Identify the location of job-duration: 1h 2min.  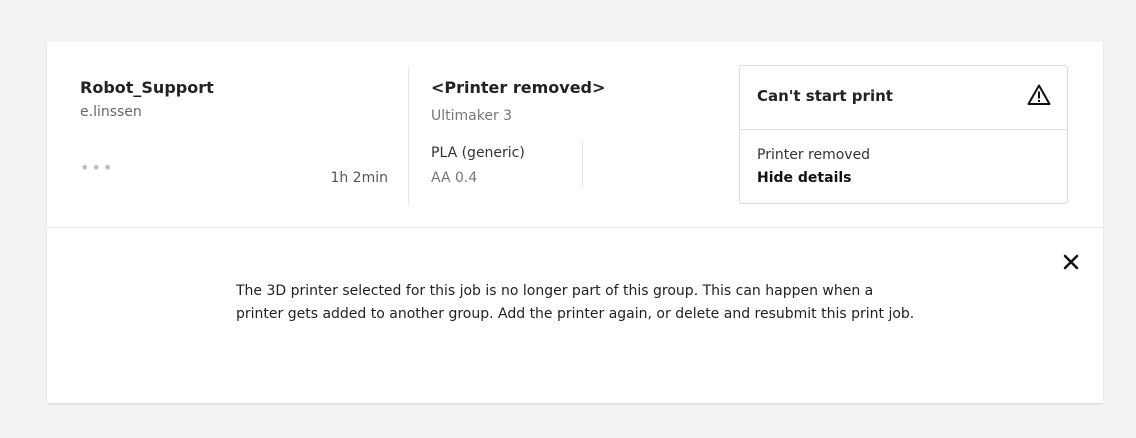
(359, 178).